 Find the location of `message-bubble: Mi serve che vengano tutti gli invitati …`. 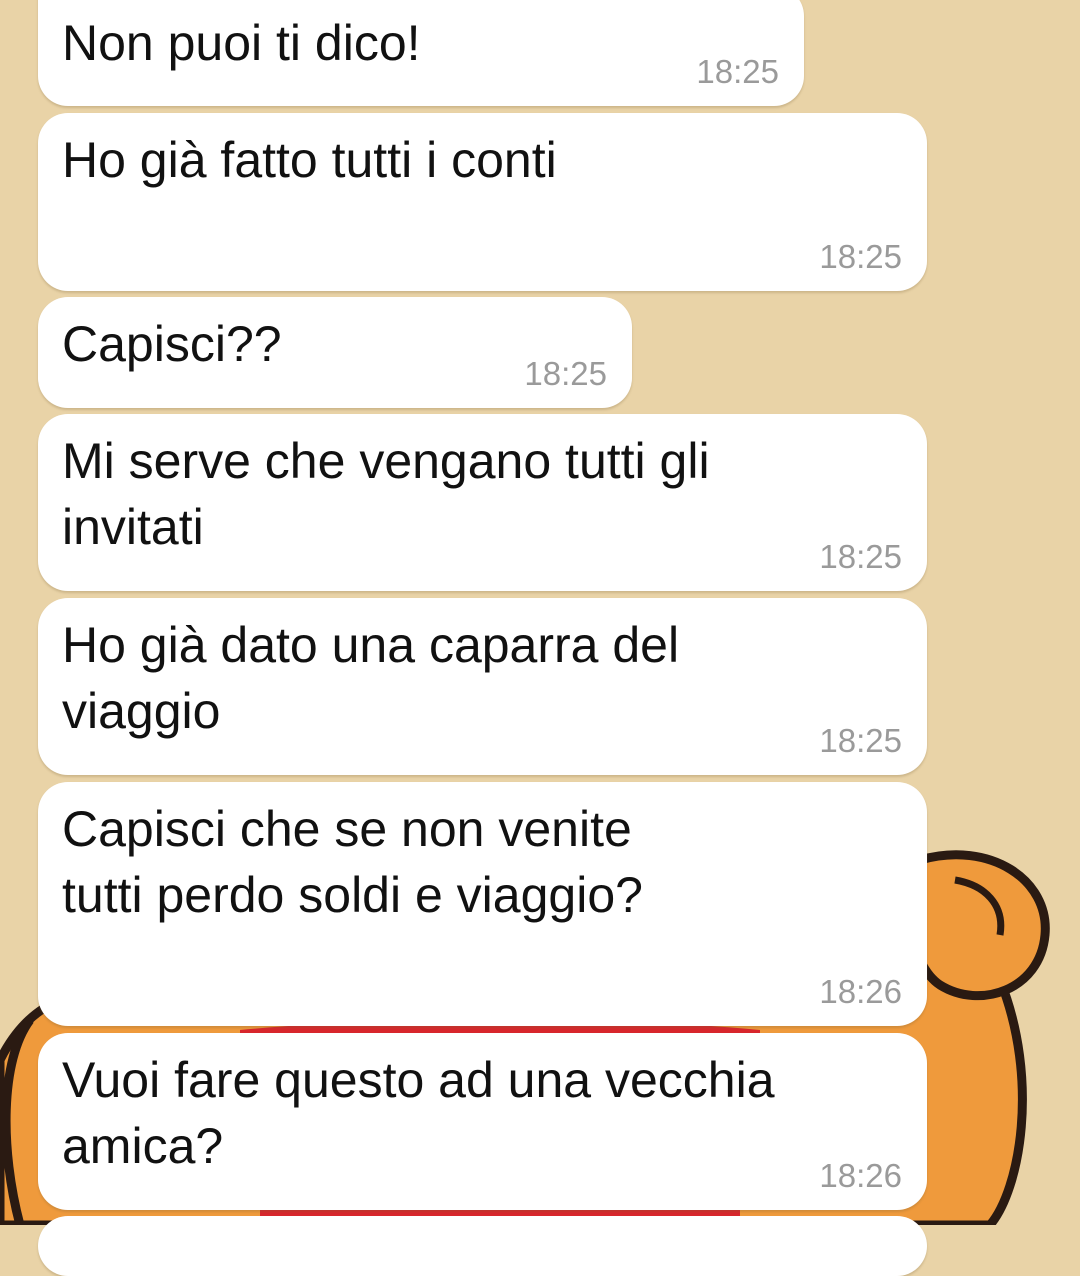

message-bubble: Mi serve che vengano tutti gli invitati … is located at coordinates (482, 502).